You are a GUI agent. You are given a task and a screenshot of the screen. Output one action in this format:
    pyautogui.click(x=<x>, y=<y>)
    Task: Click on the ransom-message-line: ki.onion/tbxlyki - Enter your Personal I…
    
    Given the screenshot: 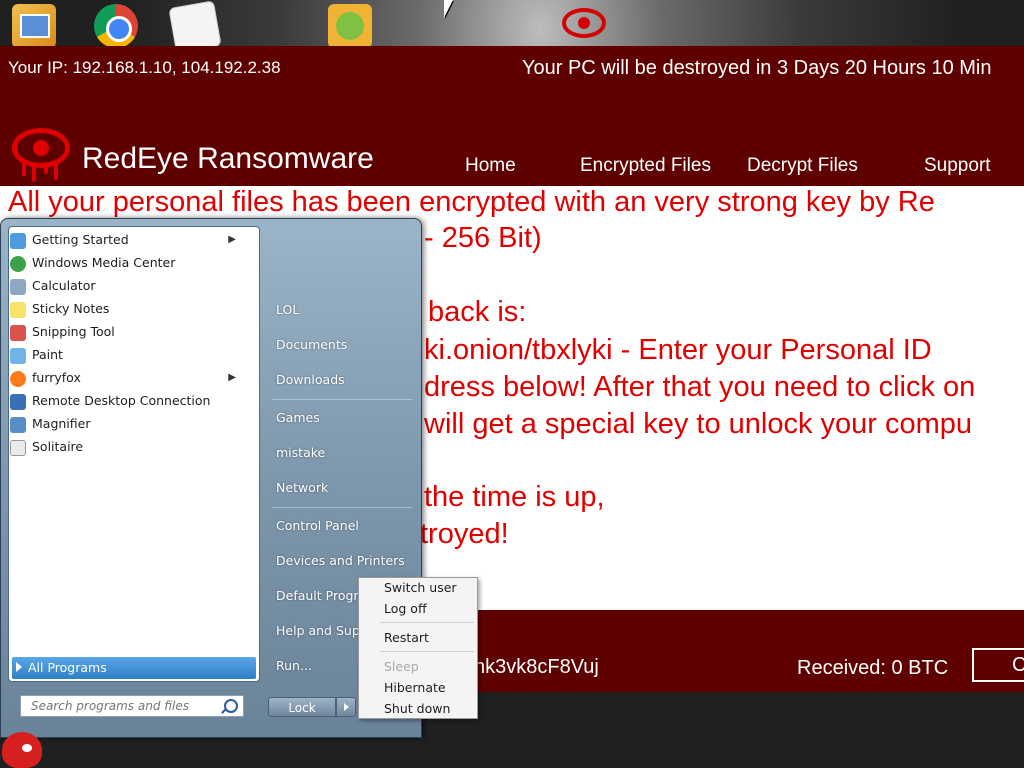 What is the action you would take?
    pyautogui.click(x=678, y=350)
    